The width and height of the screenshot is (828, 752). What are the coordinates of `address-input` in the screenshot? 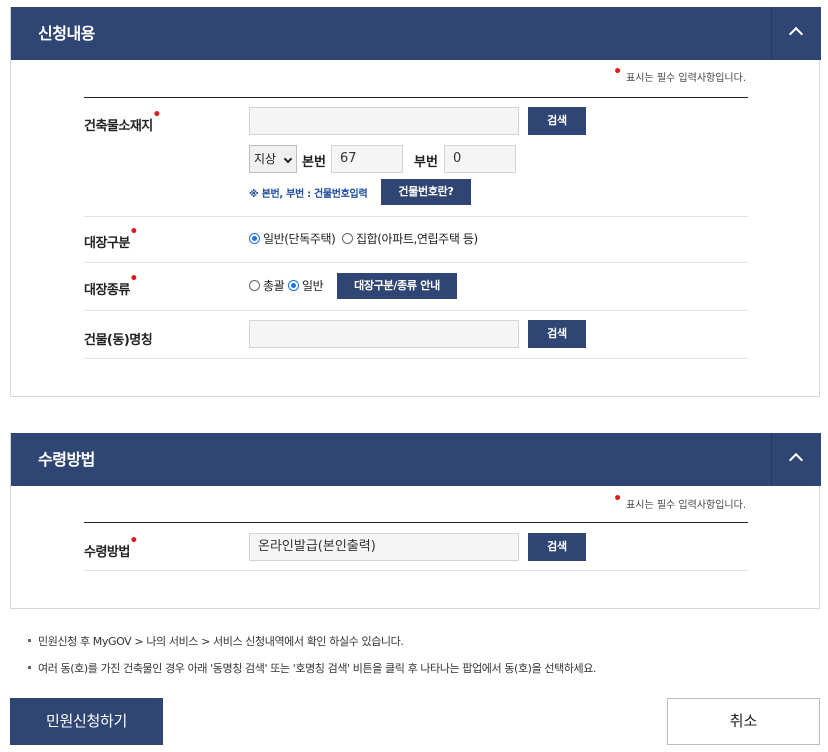 It's located at (384, 121).